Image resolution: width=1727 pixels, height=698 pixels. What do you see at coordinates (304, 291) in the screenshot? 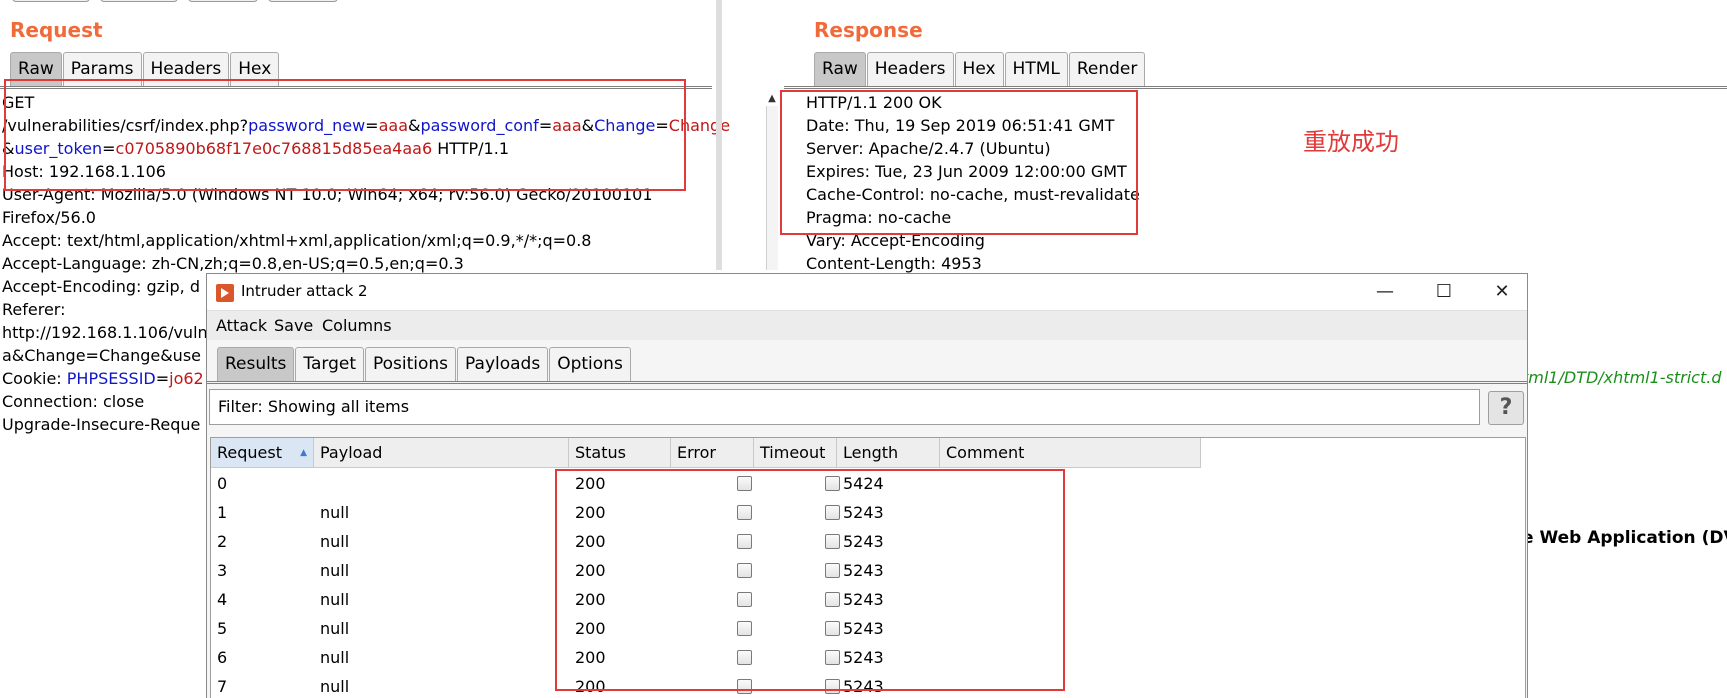
I see `window-title: Intruder attack 2` at bounding box center [304, 291].